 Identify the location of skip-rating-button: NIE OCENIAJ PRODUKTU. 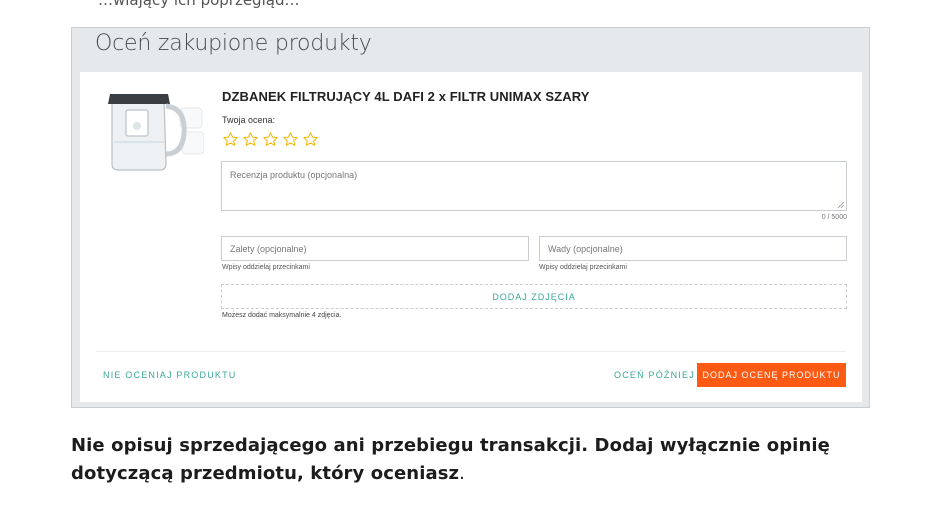
(170, 375).